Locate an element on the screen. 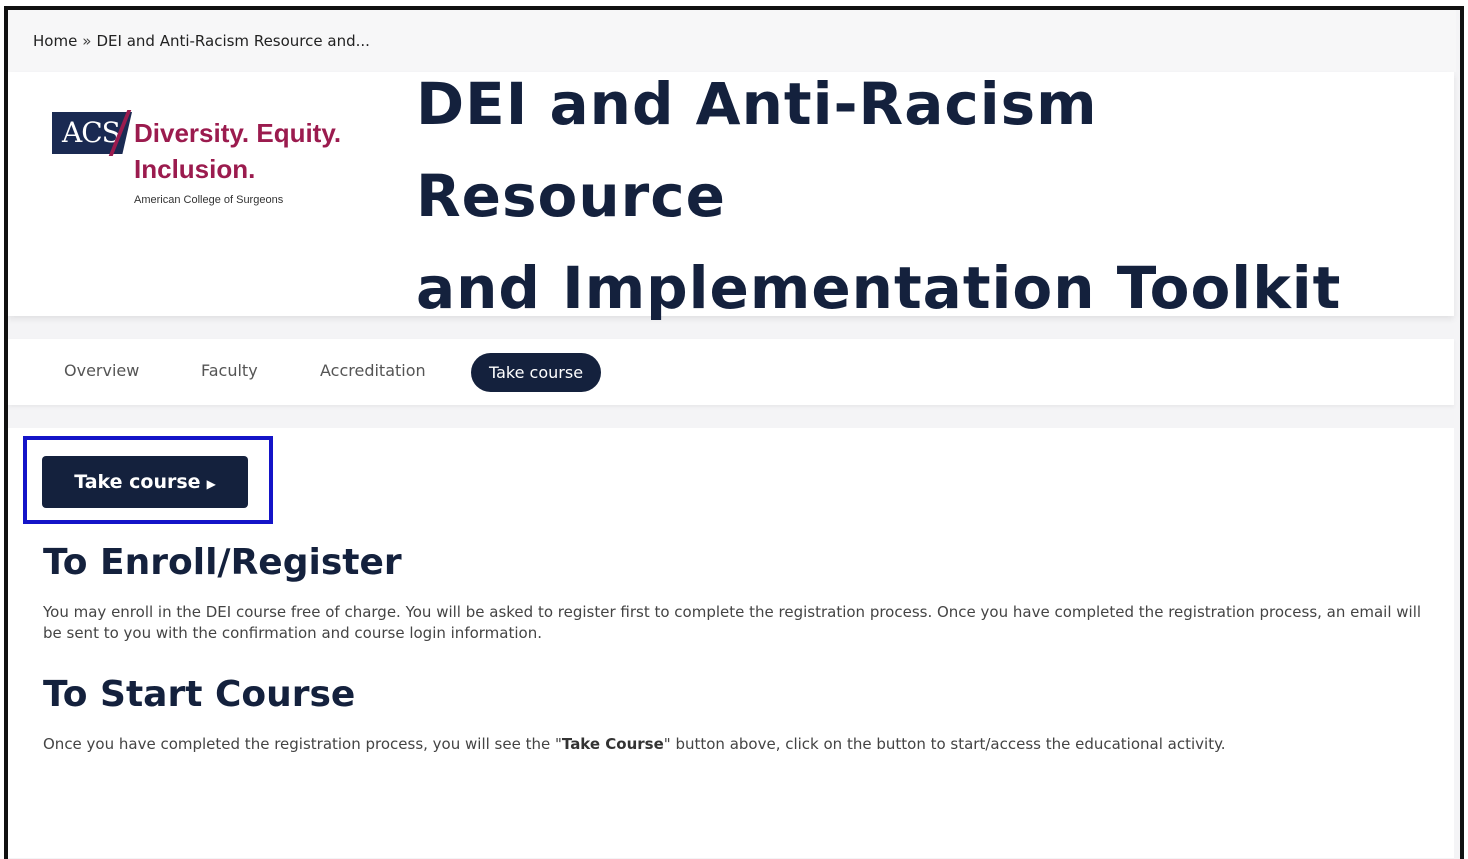 Image resolution: width=1468 pixels, height=859 pixels. enroll-heading: To Enroll/Register is located at coordinates (222, 562).